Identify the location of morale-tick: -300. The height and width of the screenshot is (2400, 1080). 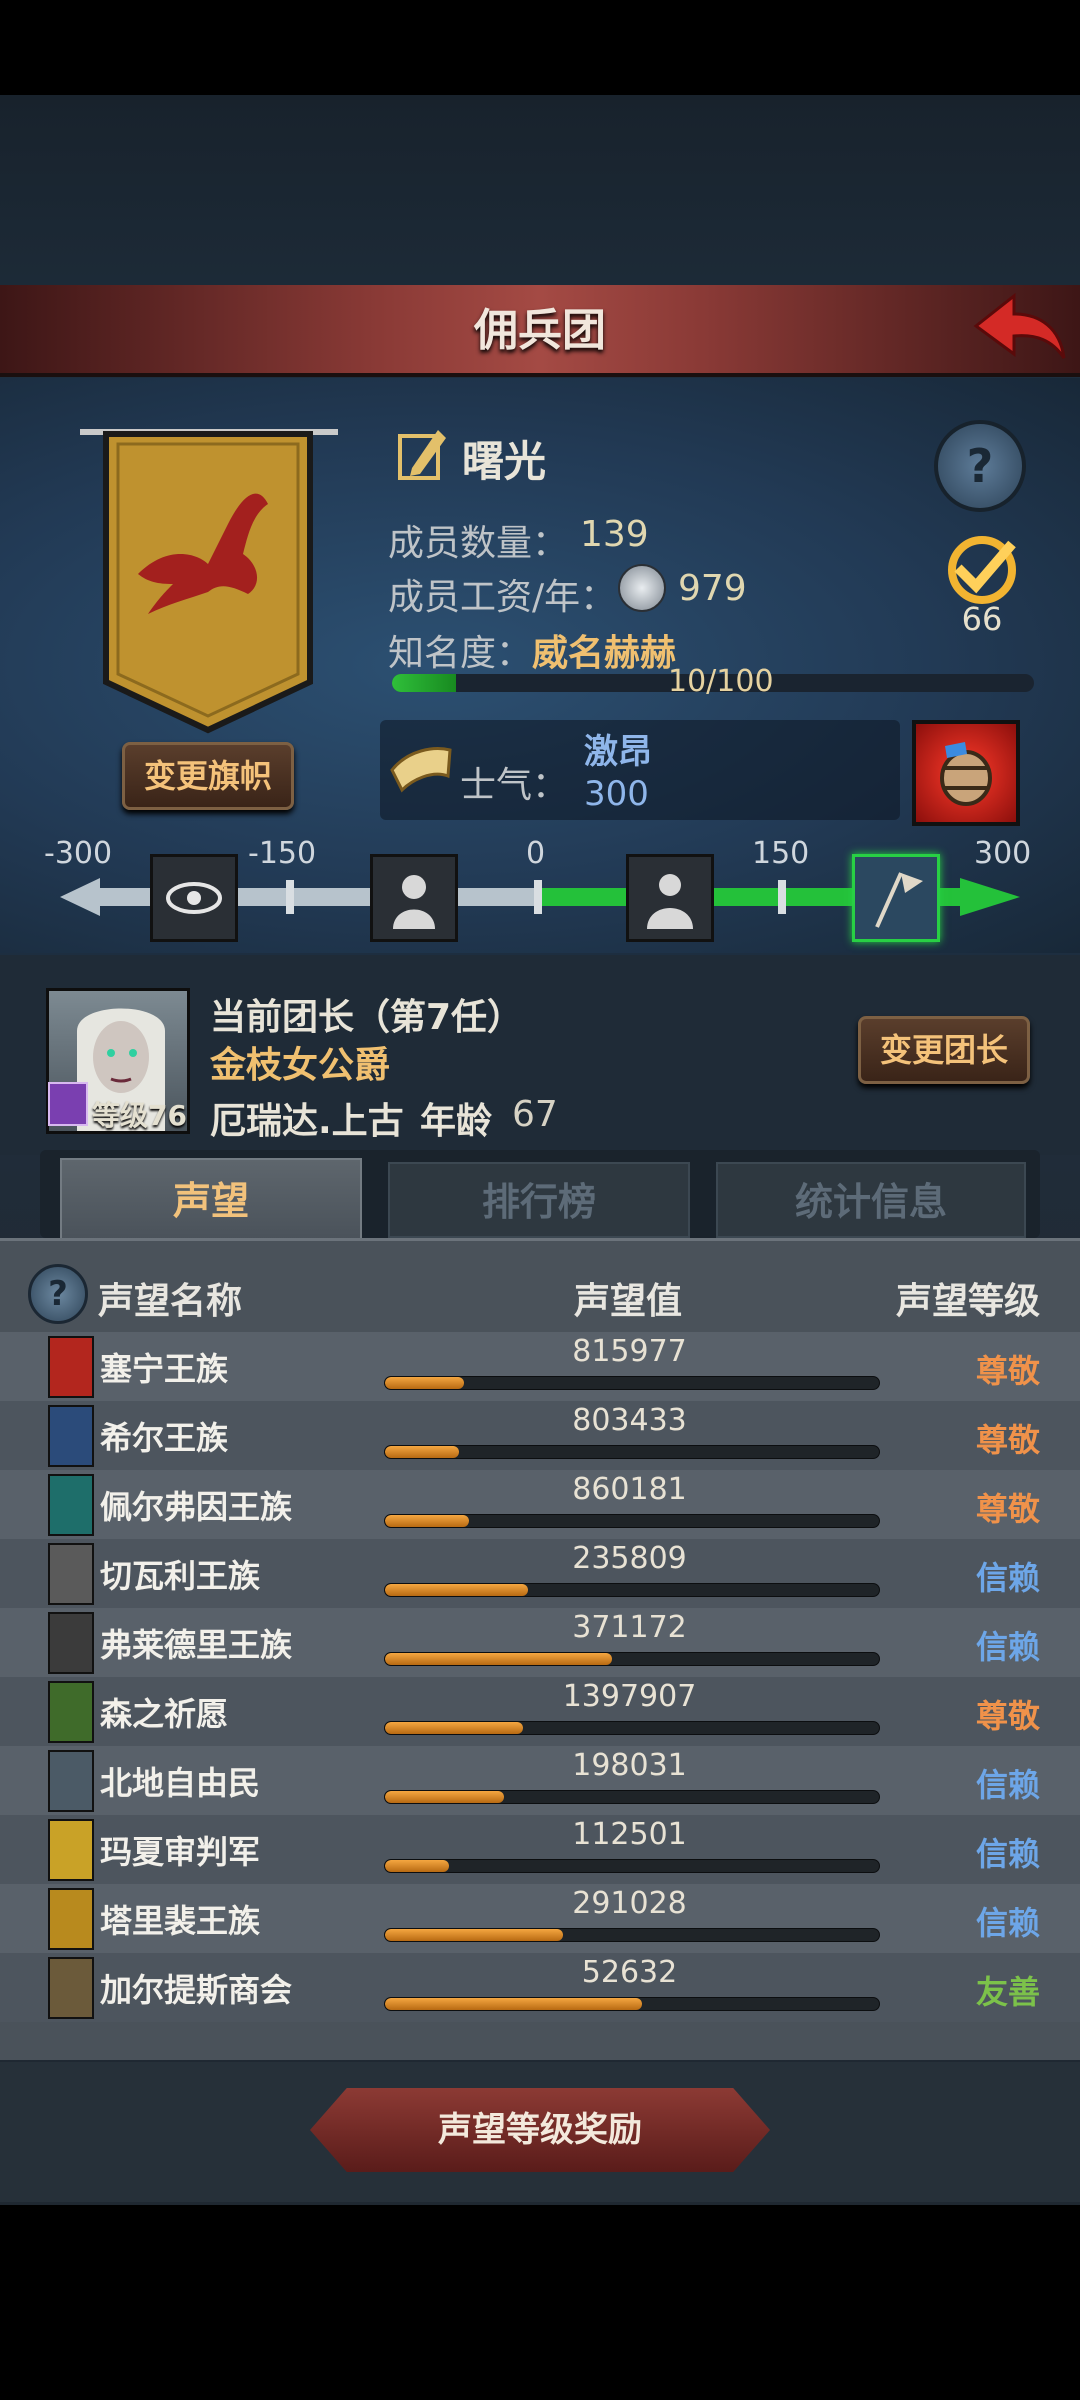
(78, 853).